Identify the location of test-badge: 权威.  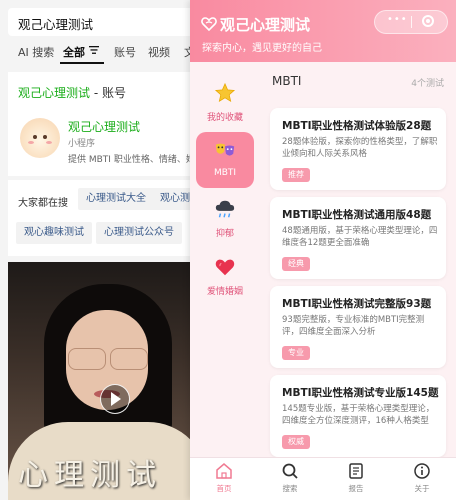
(296, 442).